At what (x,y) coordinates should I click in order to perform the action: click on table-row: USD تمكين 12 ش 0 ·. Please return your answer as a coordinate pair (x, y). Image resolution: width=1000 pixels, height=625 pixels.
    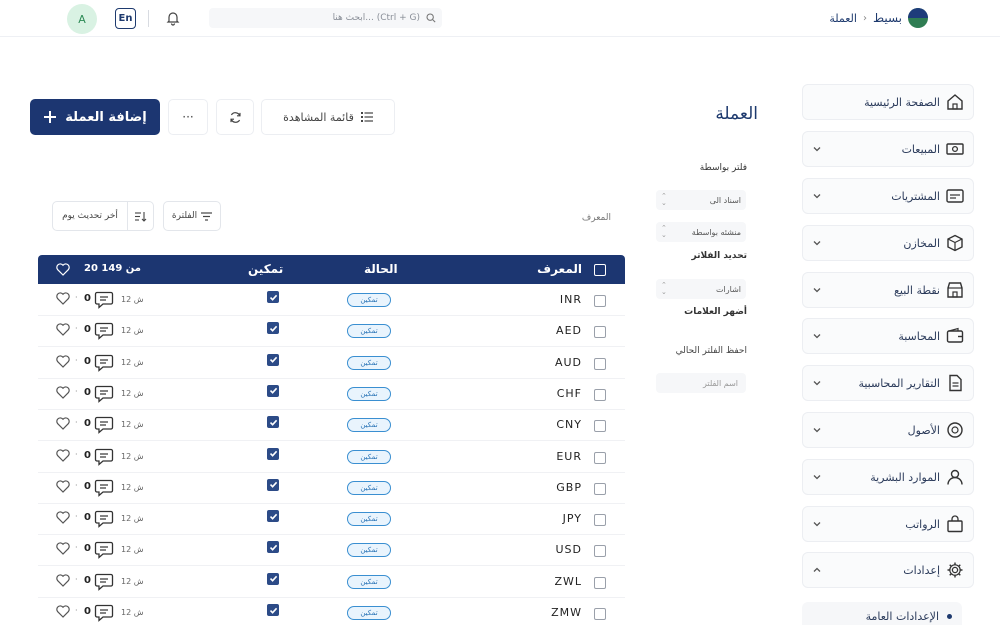
    Looking at the image, I should click on (331, 551).